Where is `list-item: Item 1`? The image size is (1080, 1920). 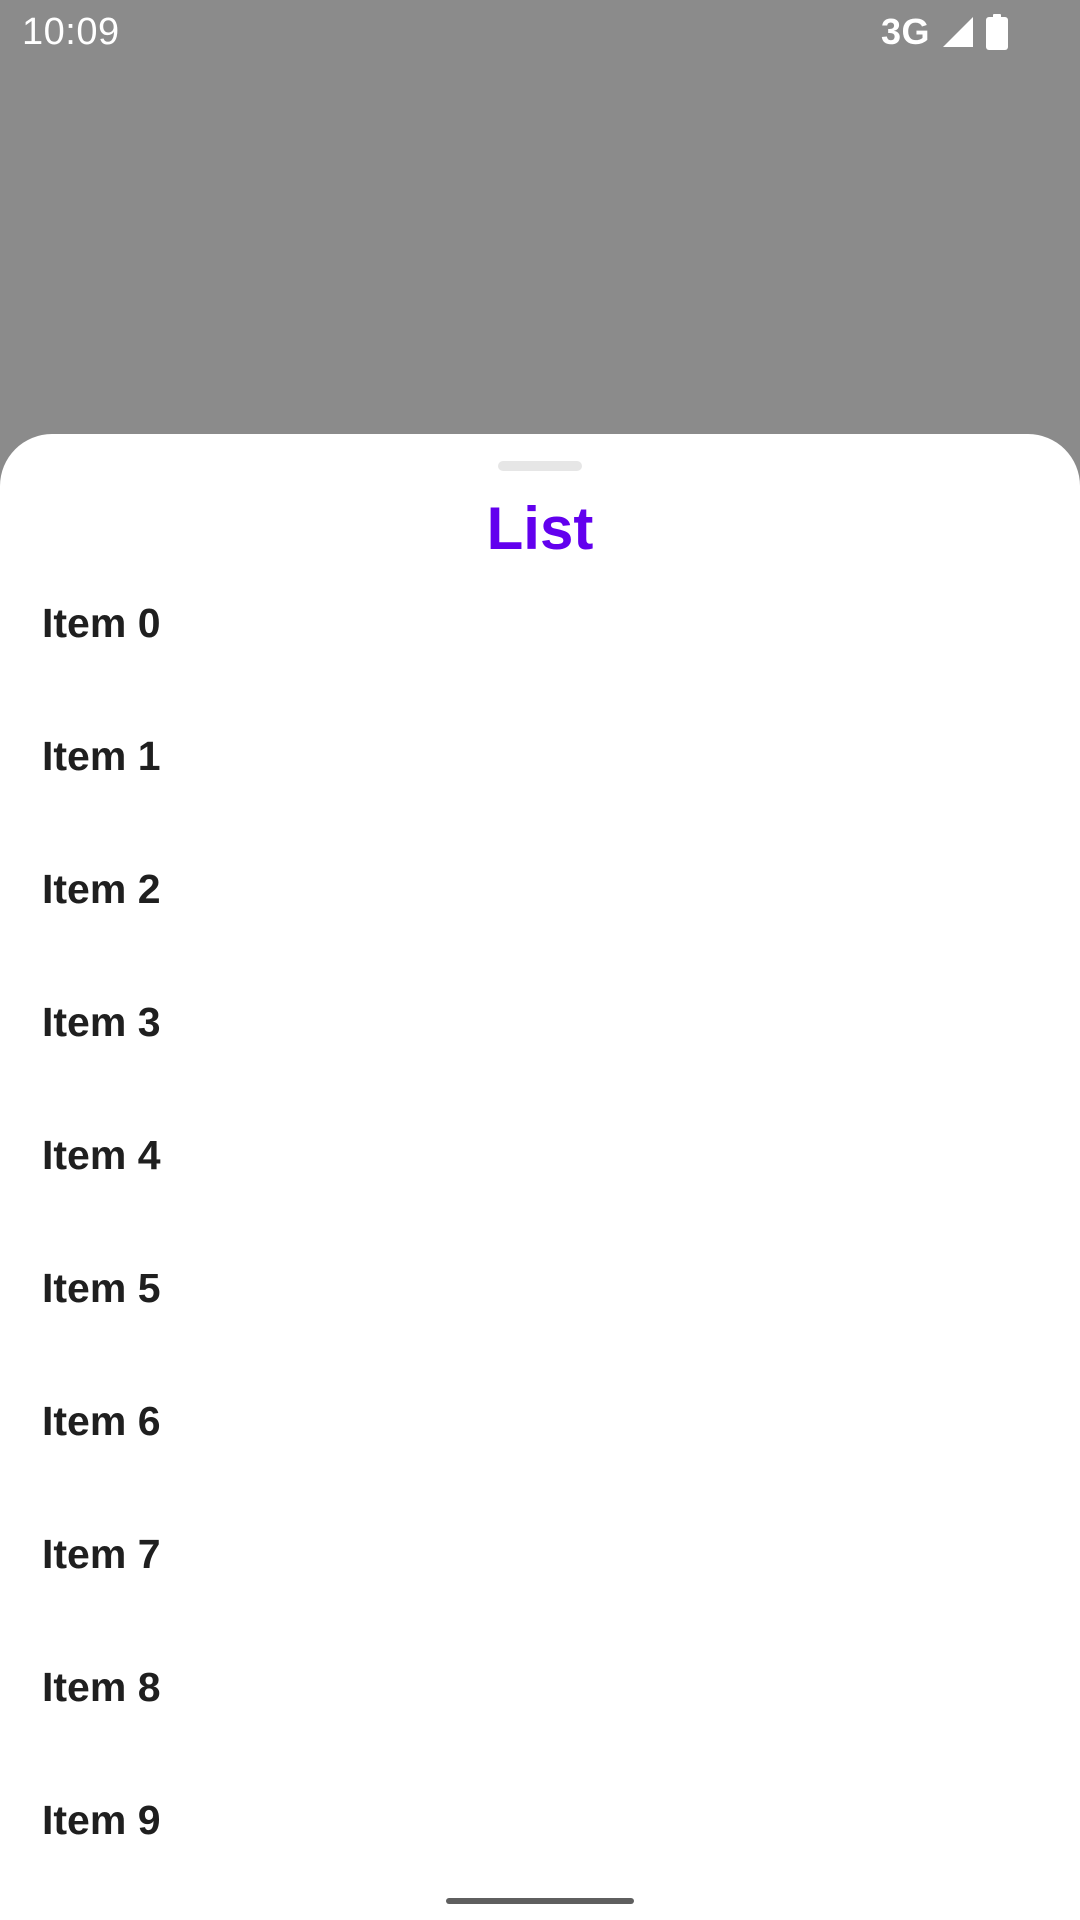 list-item: Item 1 is located at coordinates (540, 778).